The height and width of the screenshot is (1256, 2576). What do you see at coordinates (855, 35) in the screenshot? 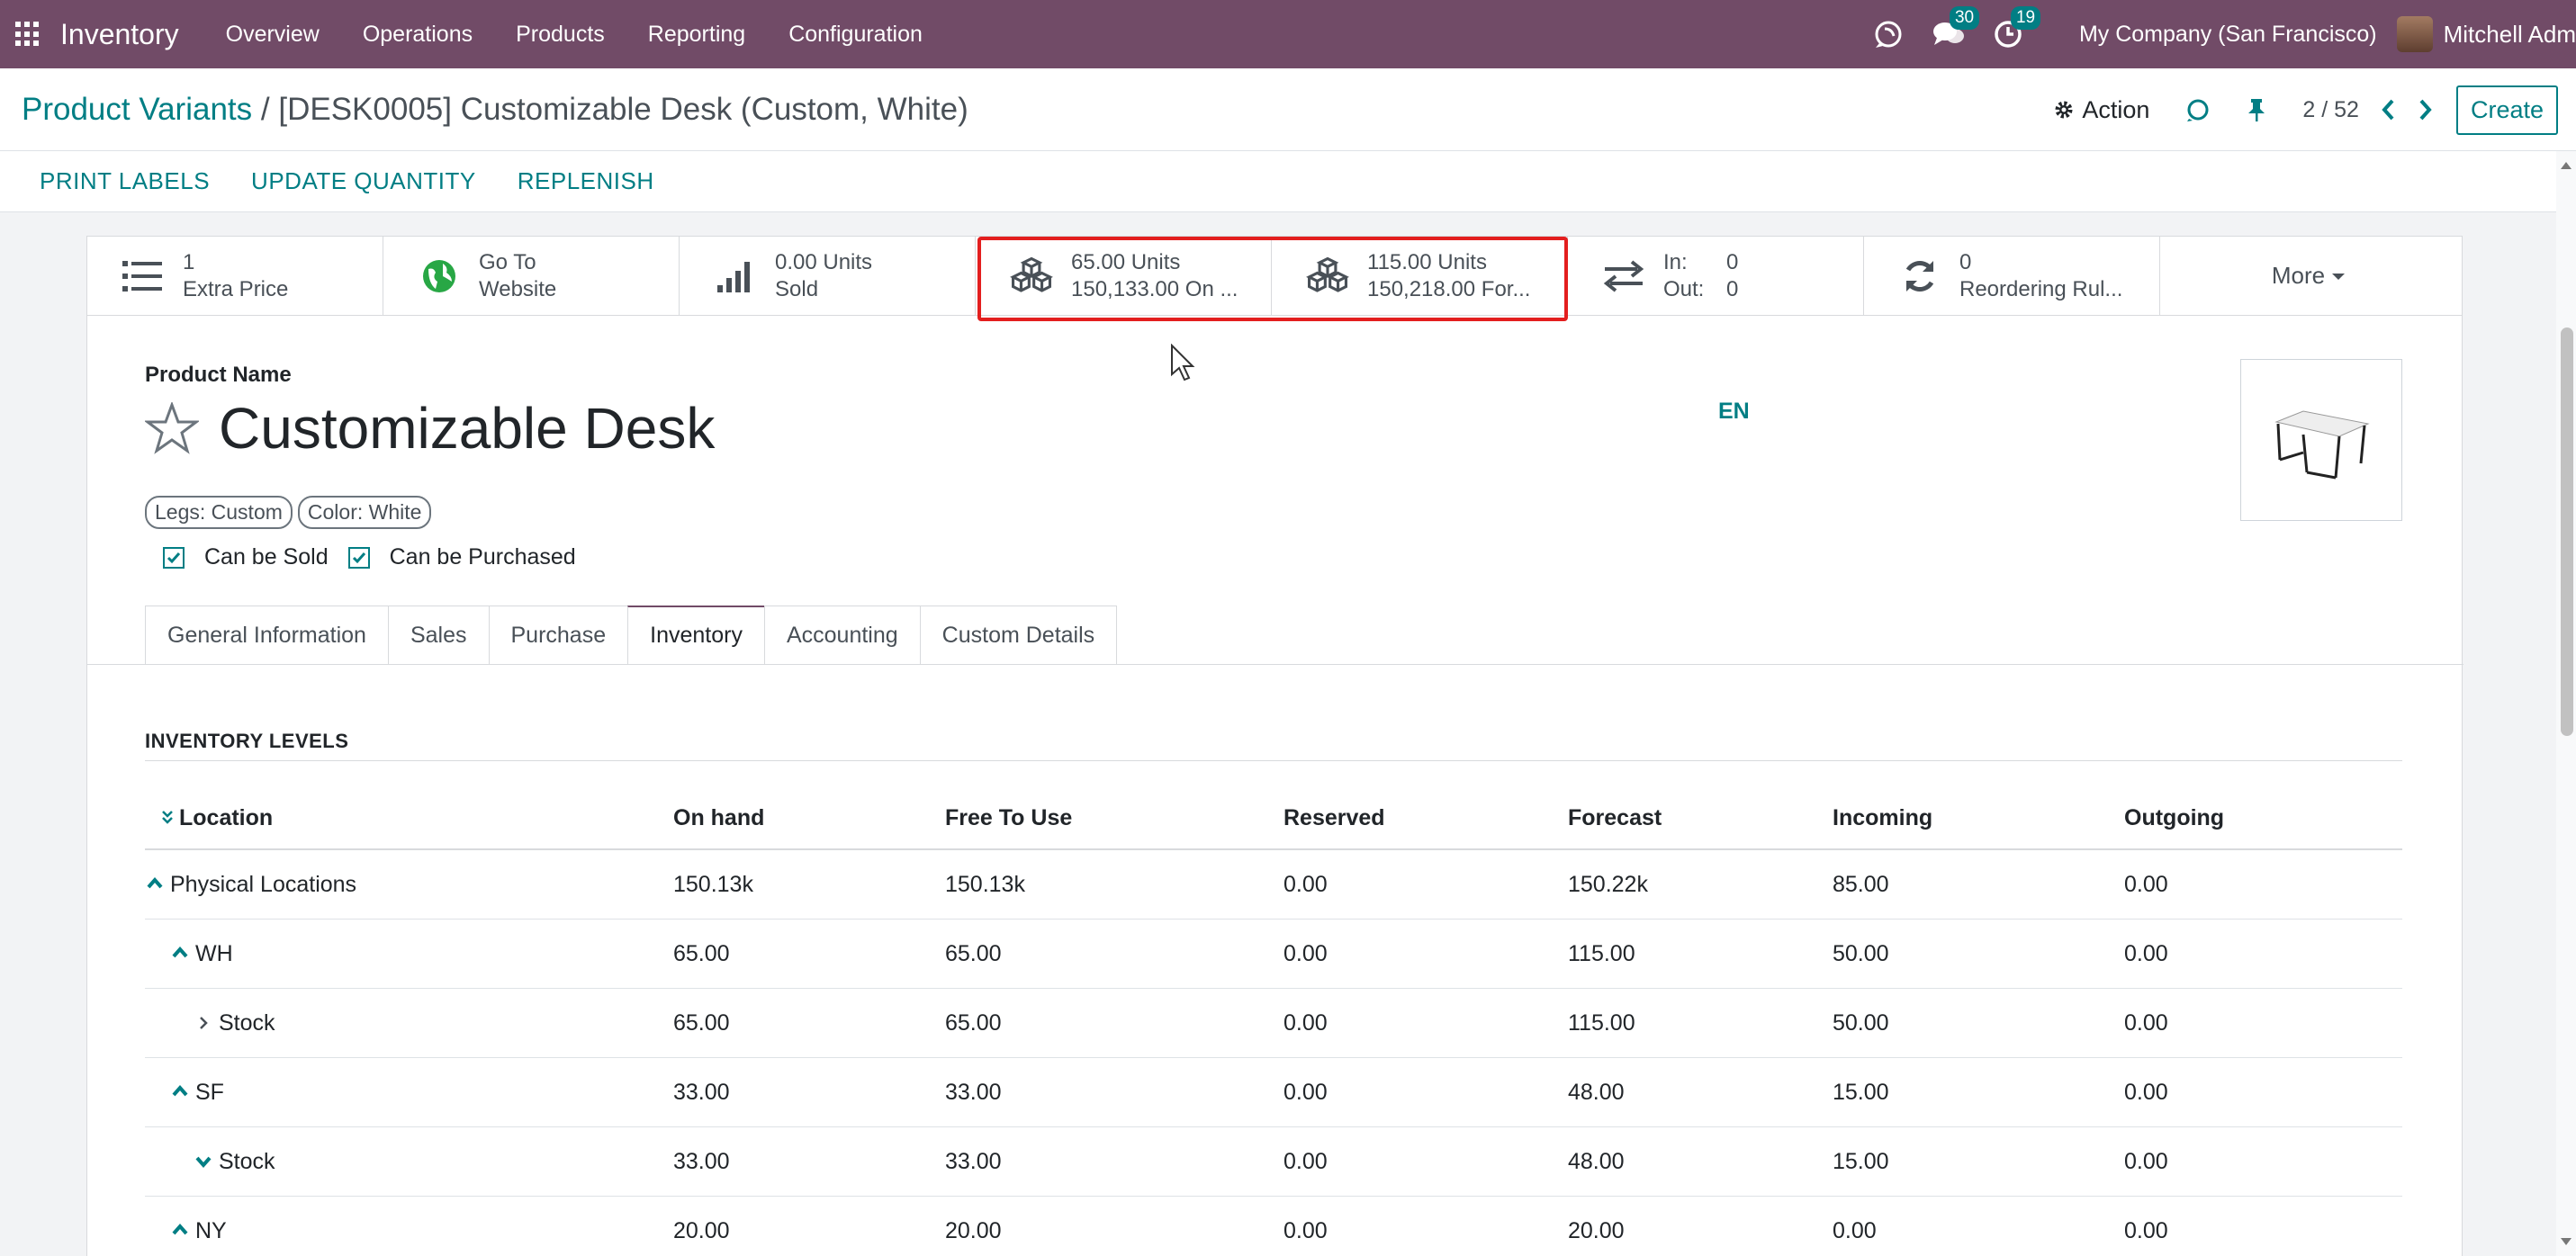
I see `menu-configuration: Configuration` at bounding box center [855, 35].